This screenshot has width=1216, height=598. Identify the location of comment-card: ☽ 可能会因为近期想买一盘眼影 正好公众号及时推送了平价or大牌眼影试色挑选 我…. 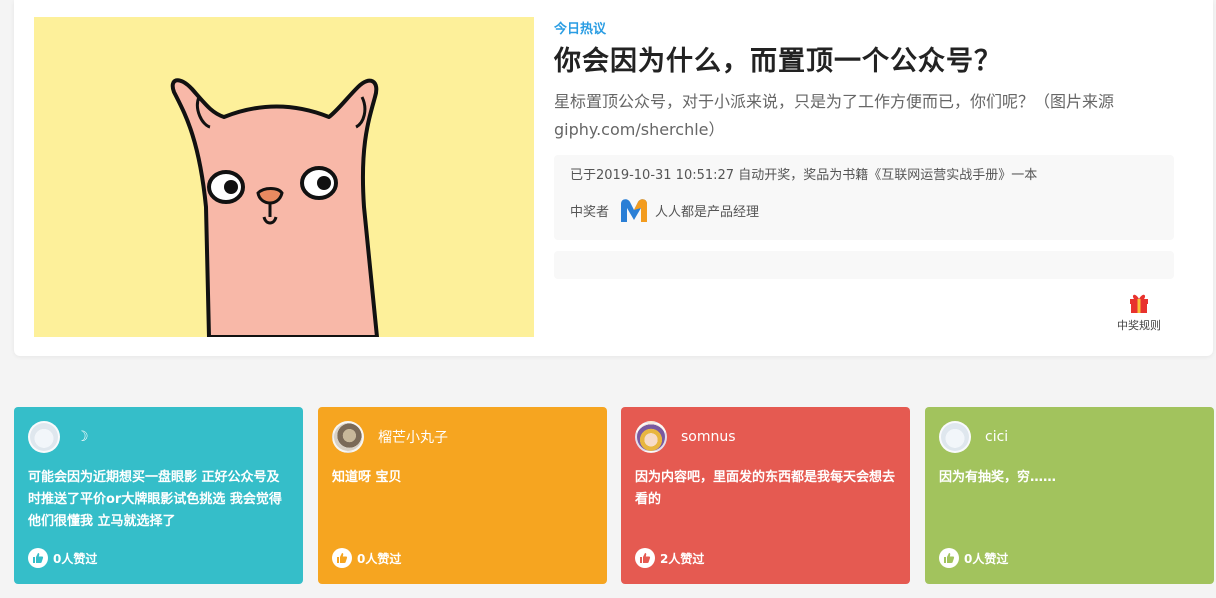
(158, 495).